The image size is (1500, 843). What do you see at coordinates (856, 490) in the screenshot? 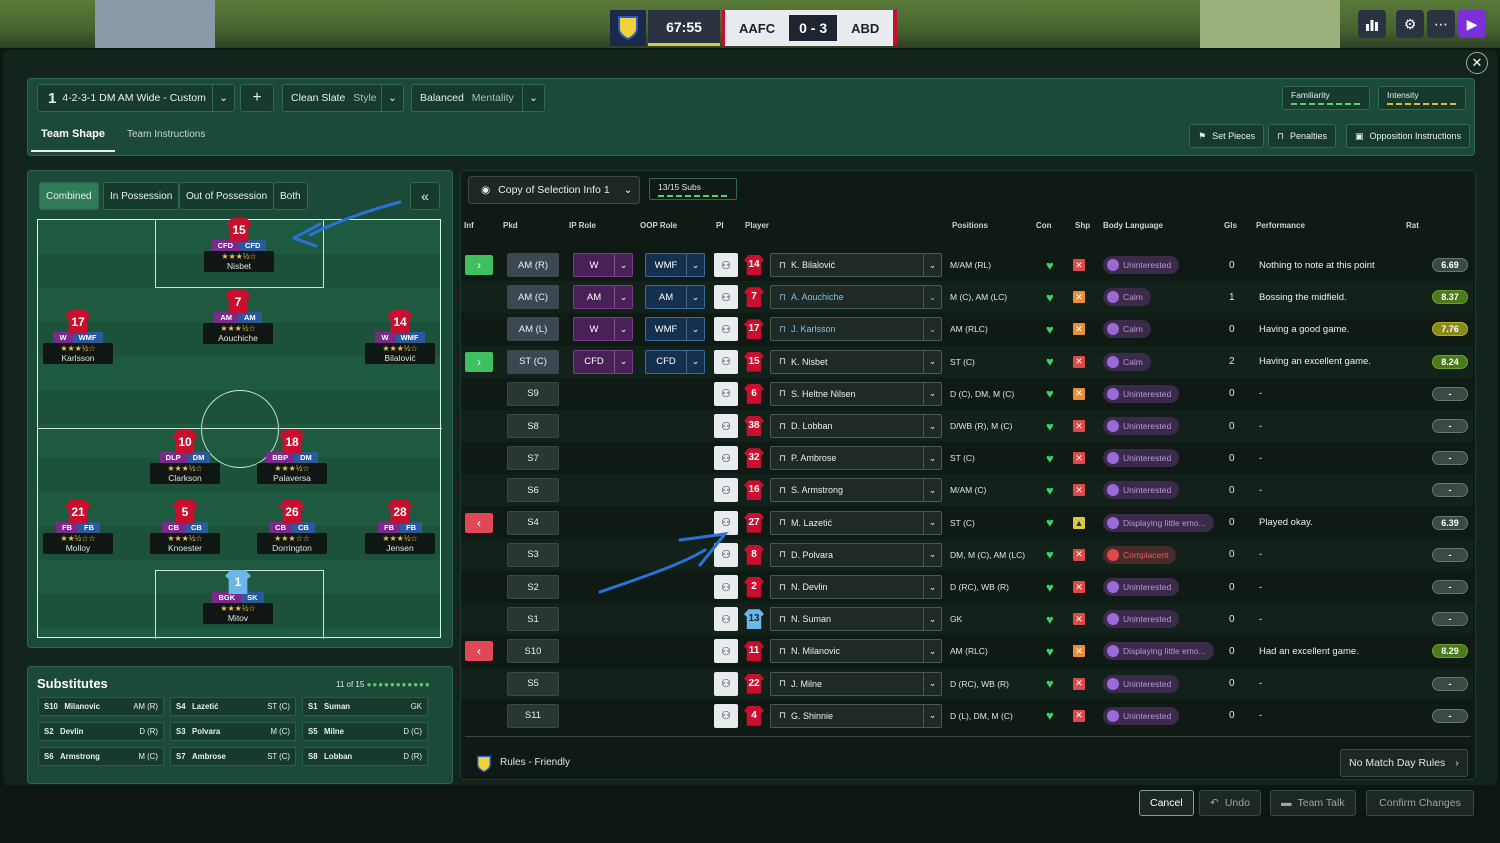
I see `player-select: ⊓ S. Armstrong ⌄` at bounding box center [856, 490].